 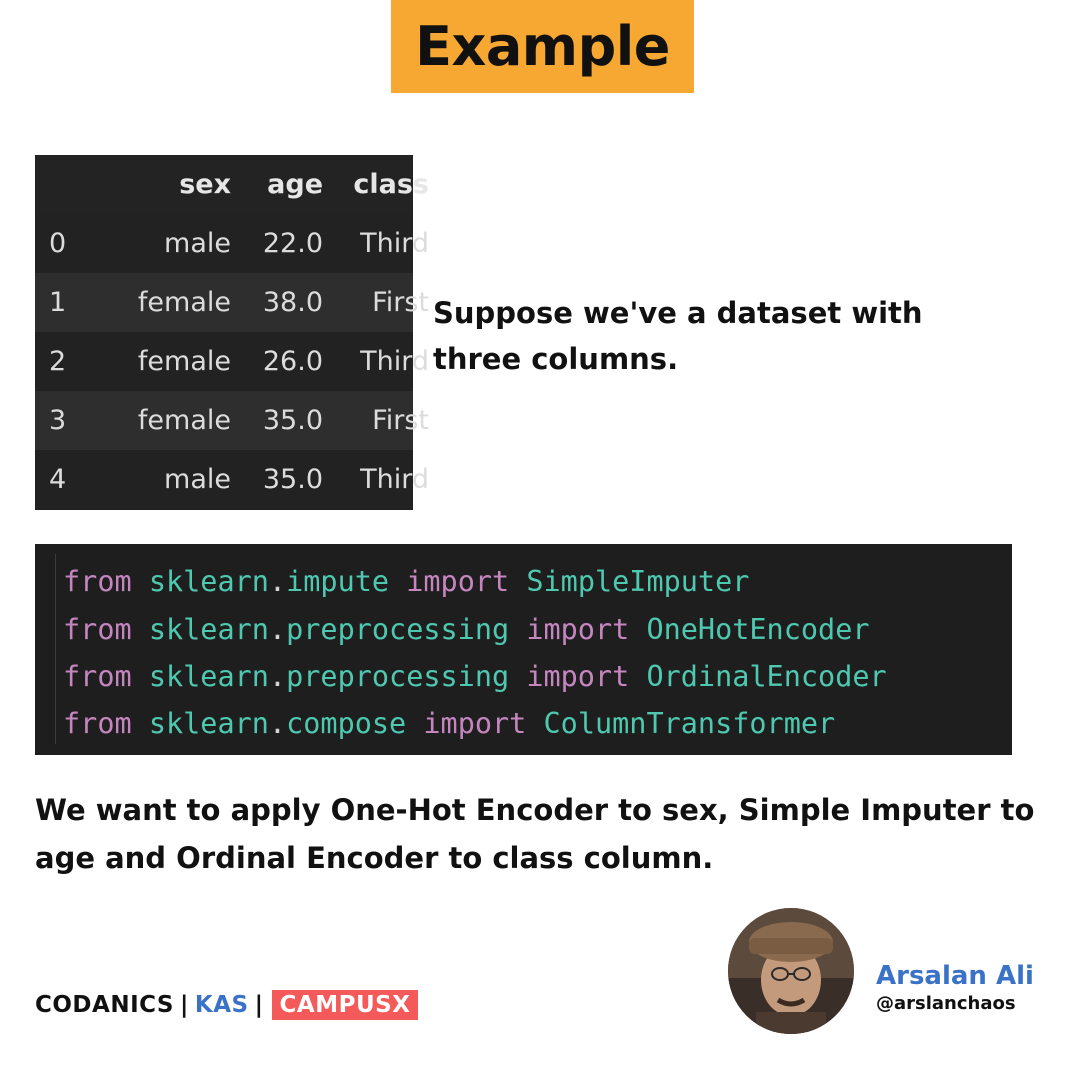 I want to click on code-class-name: SimpleImputer, so click(x=638, y=581).